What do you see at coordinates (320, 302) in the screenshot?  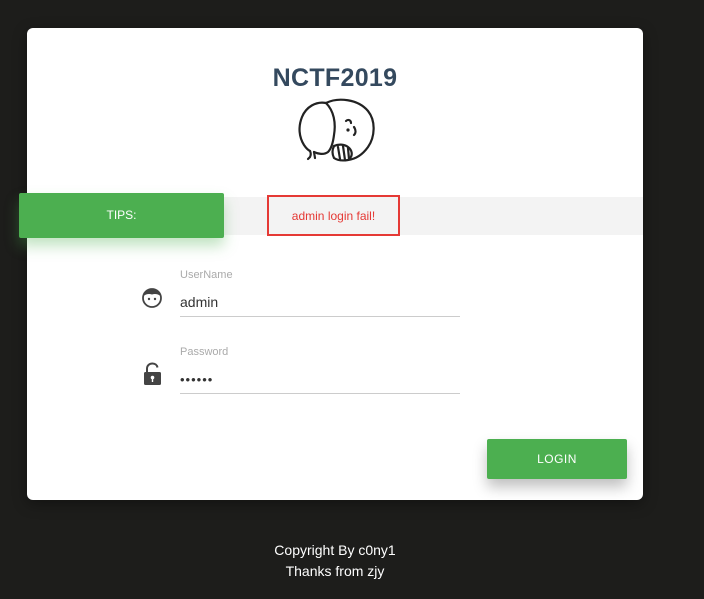 I see `username-input` at bounding box center [320, 302].